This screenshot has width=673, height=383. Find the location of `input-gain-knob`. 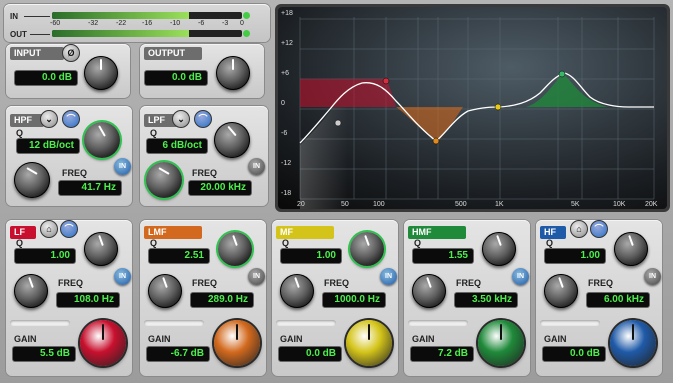

input-gain-knob is located at coordinates (101, 73).